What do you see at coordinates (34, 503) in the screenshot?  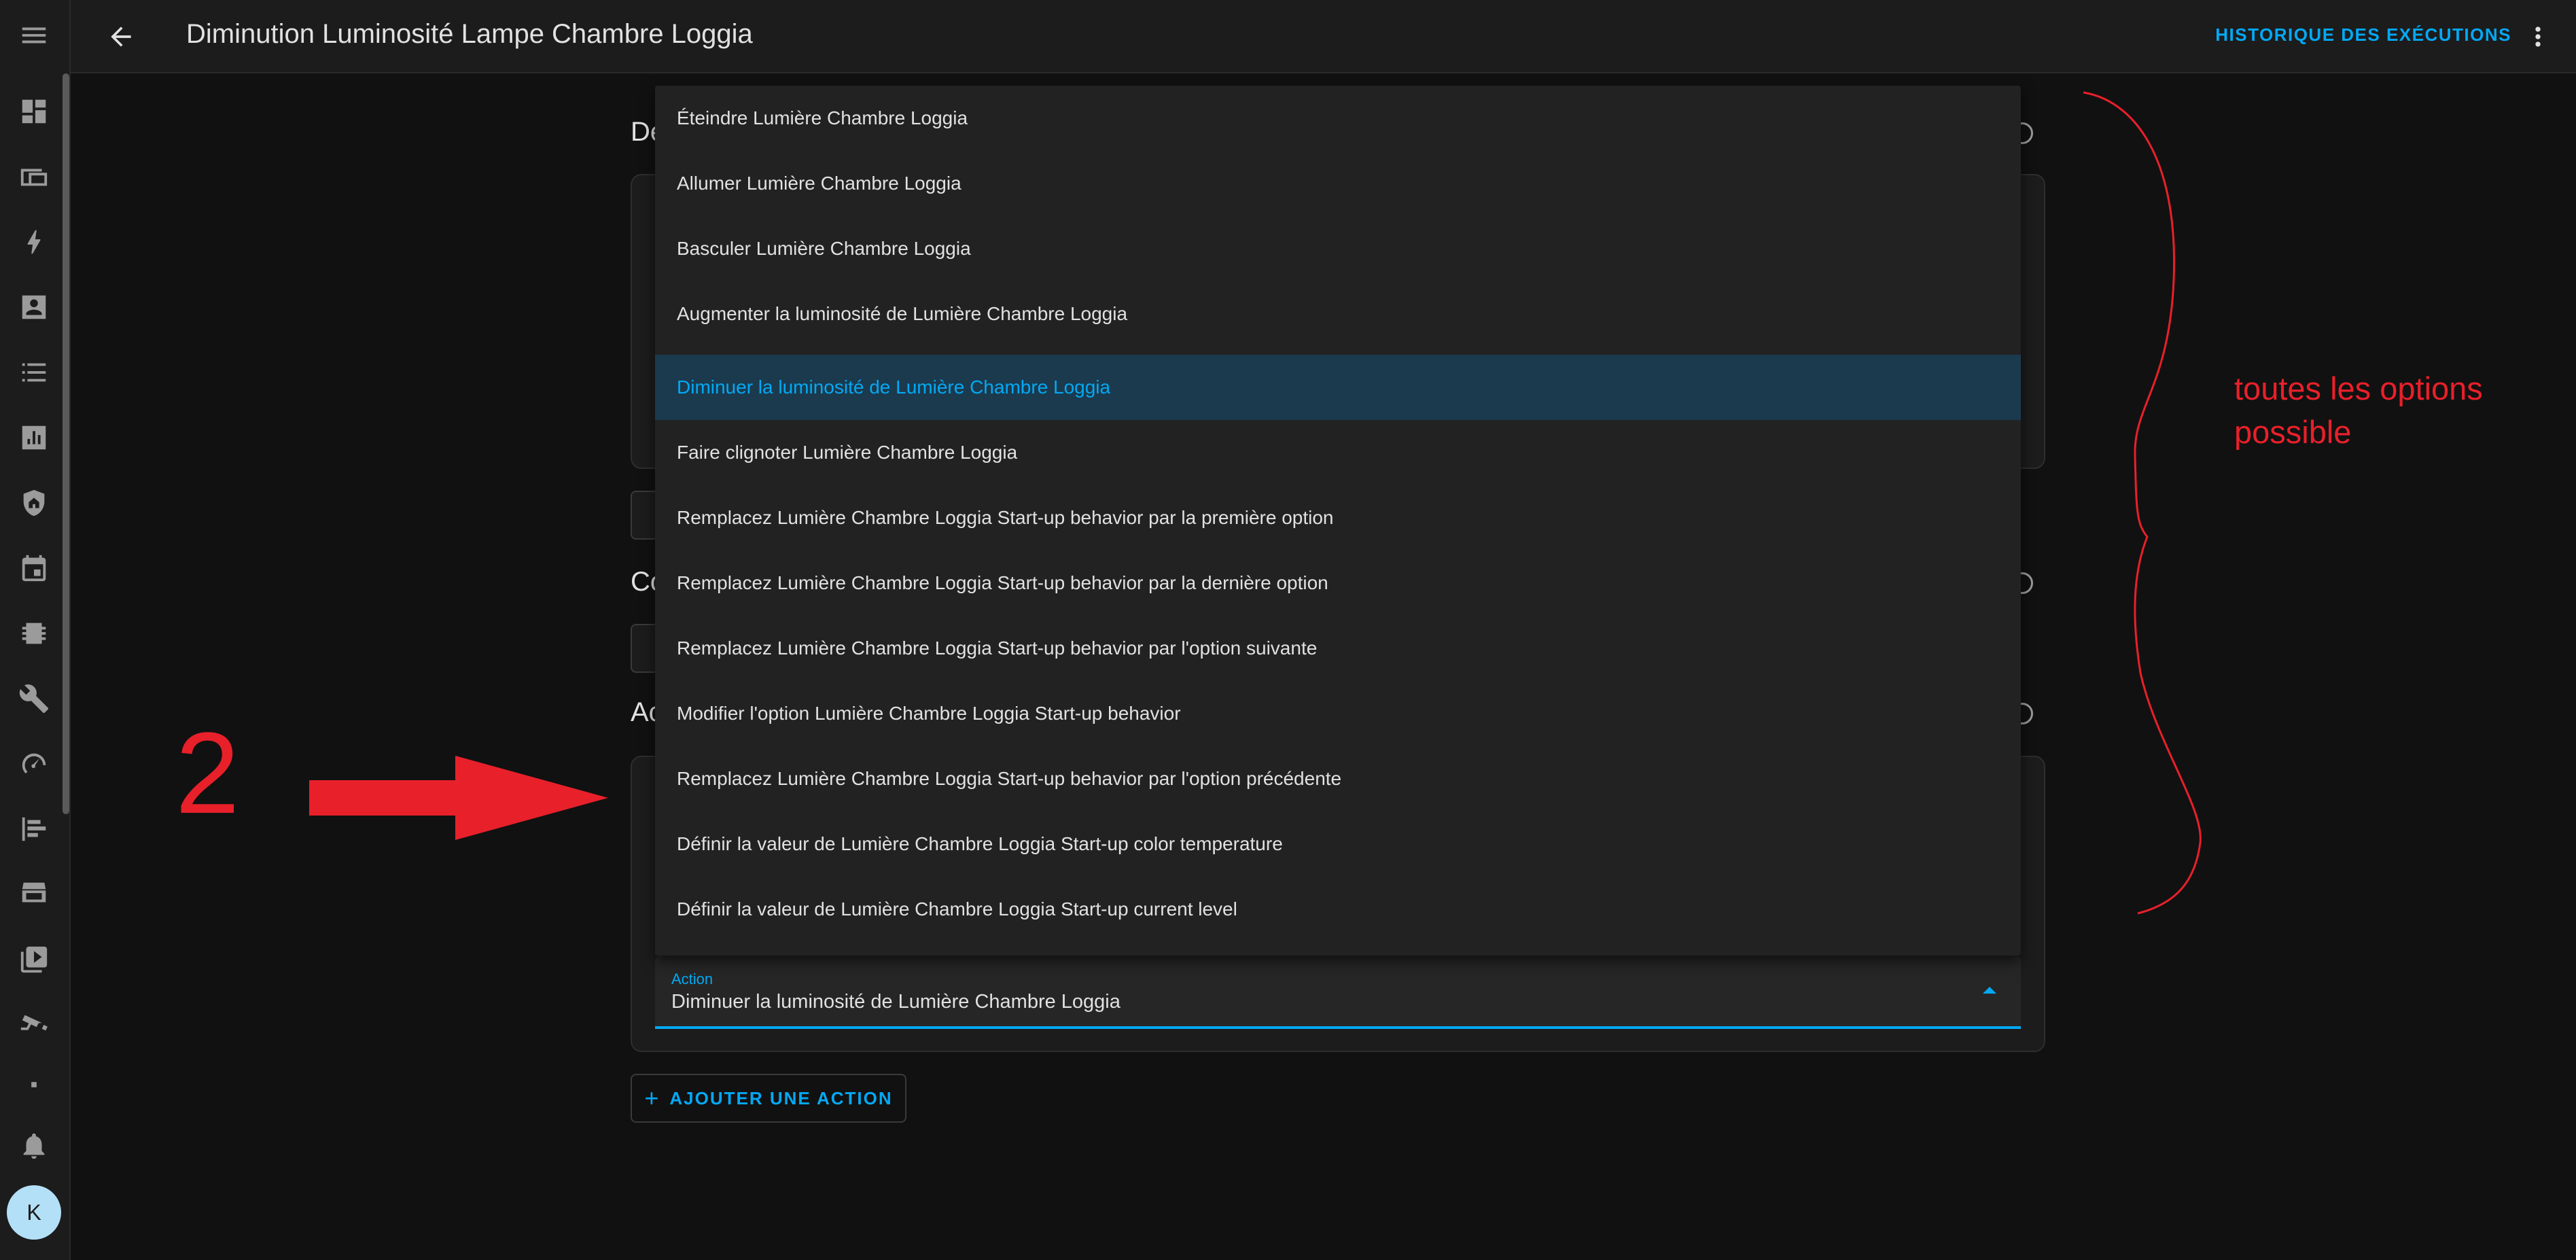 I see `security-icon` at bounding box center [34, 503].